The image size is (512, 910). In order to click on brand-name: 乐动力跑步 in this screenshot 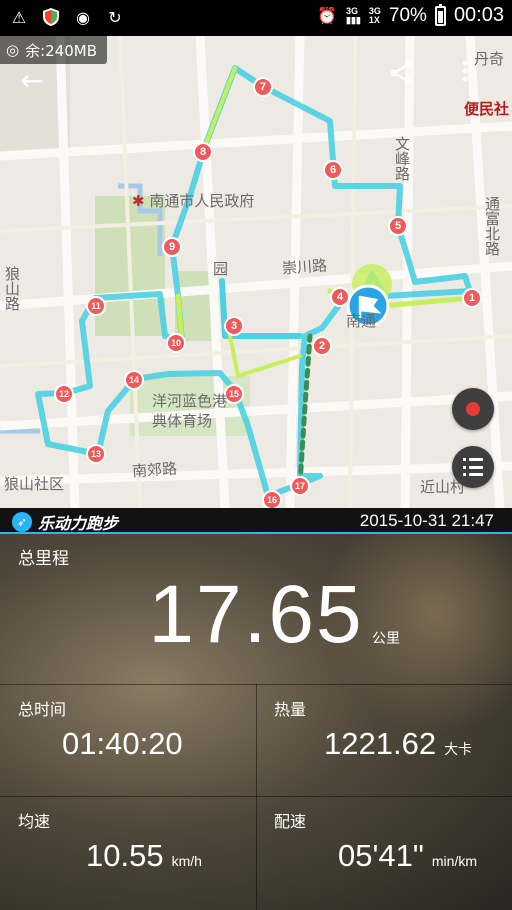, I will do `click(78, 523)`.